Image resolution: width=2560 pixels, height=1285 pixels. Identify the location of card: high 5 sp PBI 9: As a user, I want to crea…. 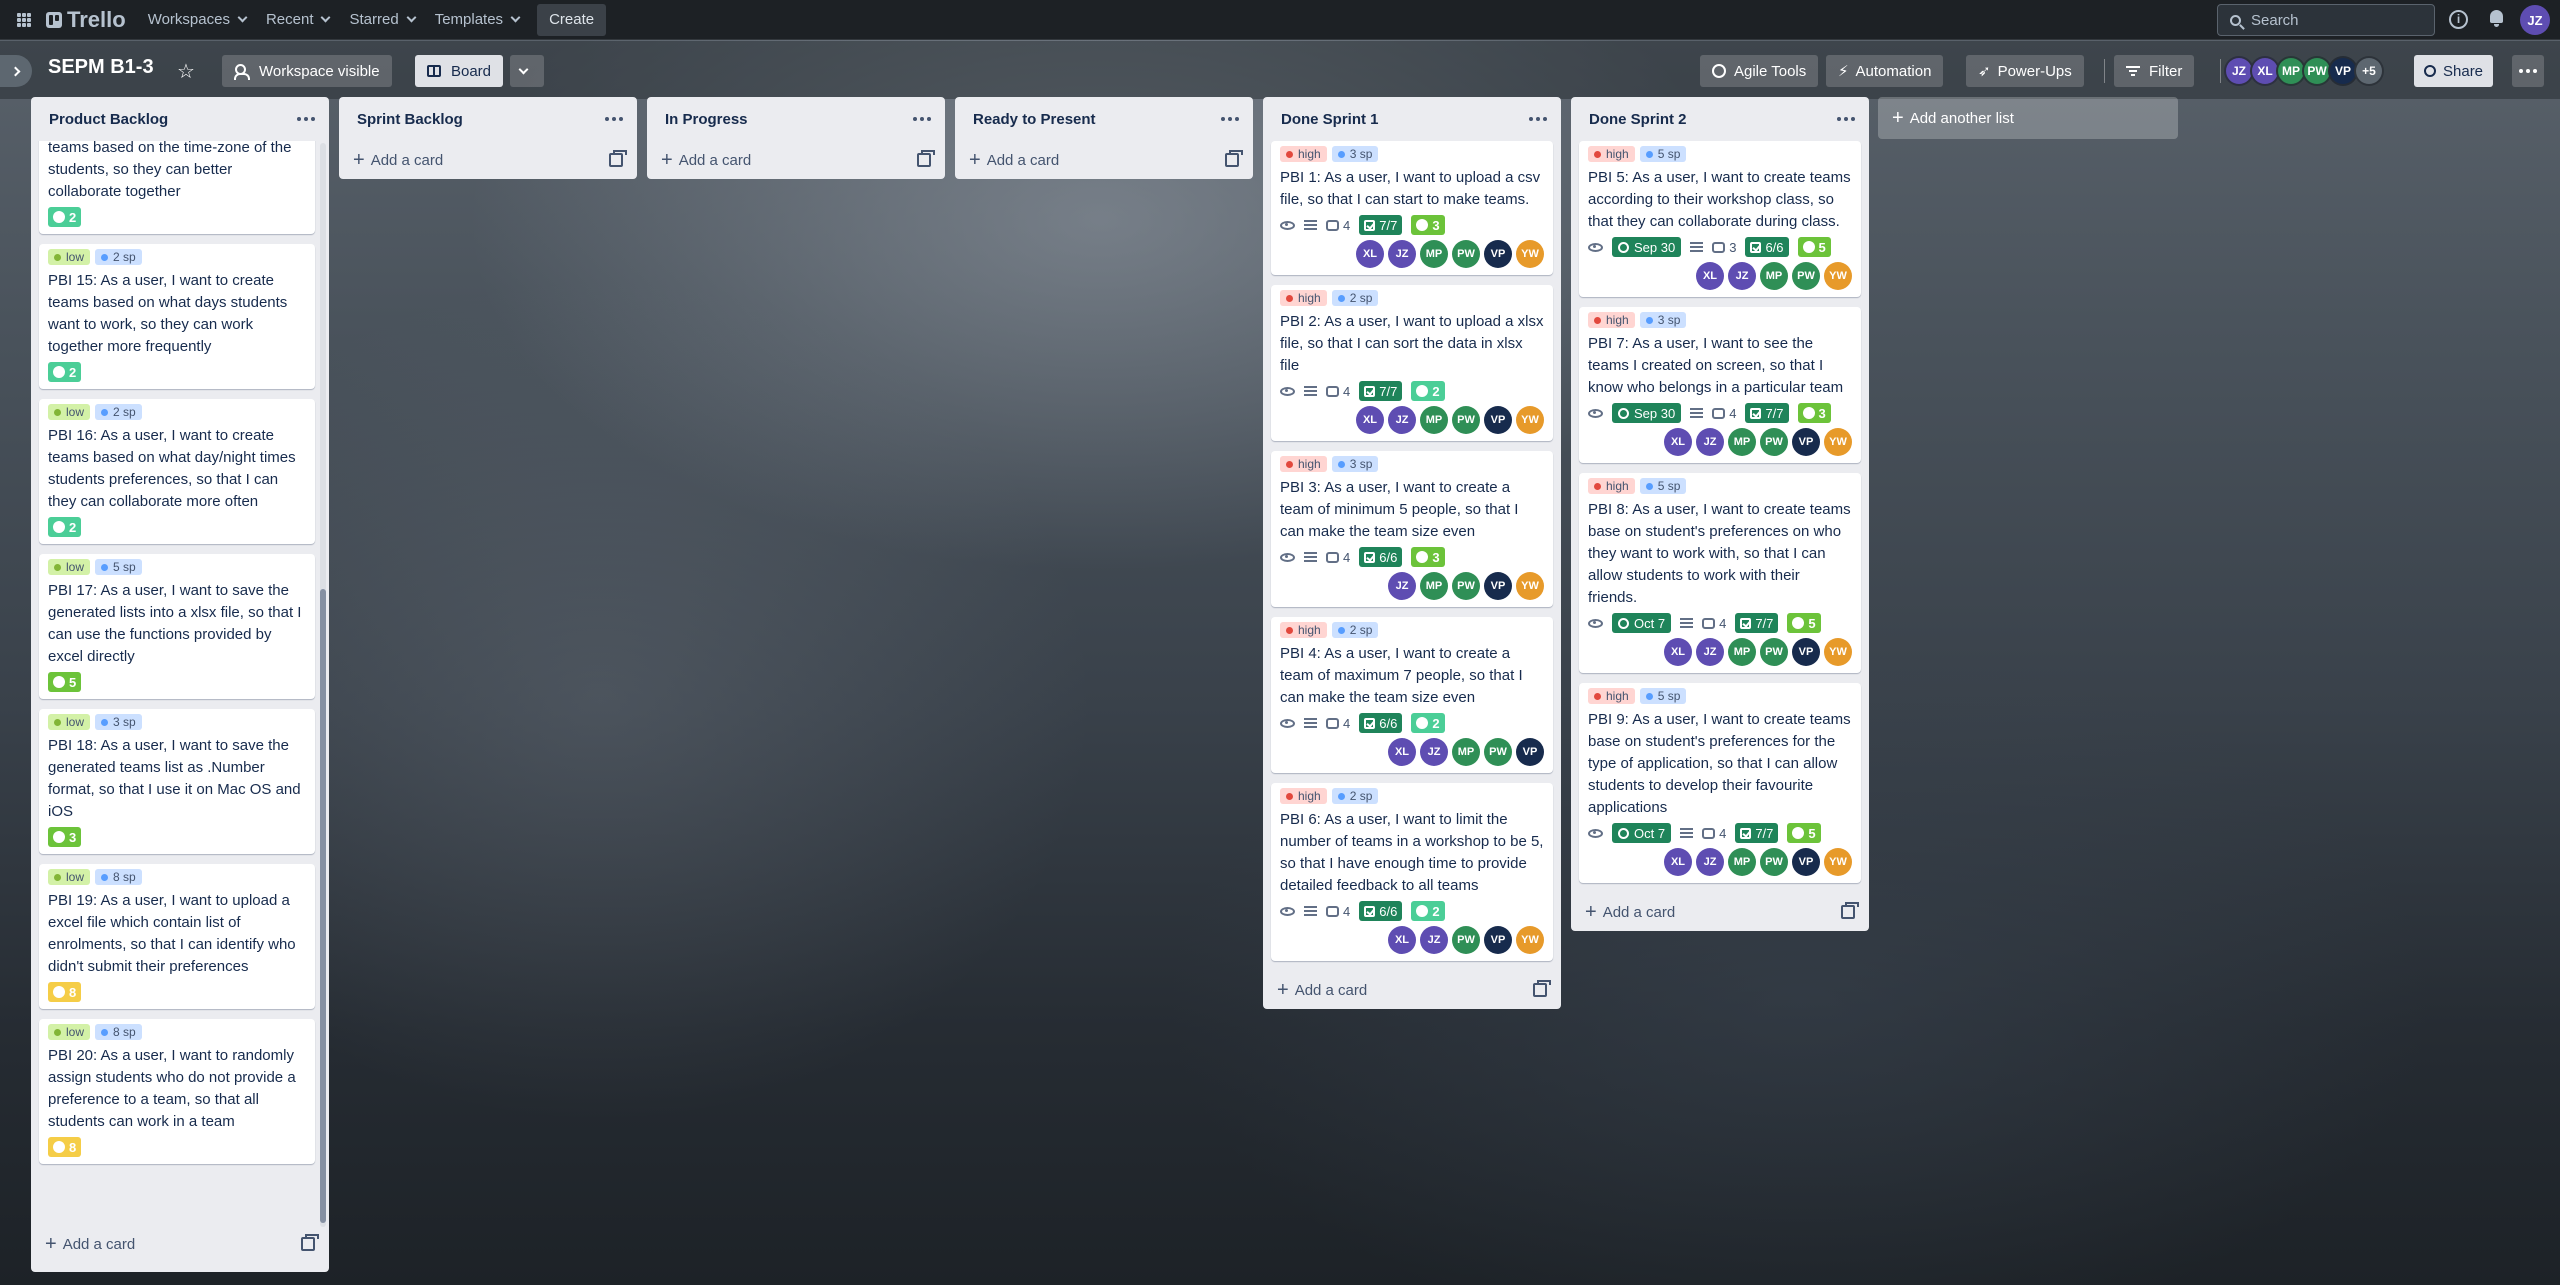
(1720, 783).